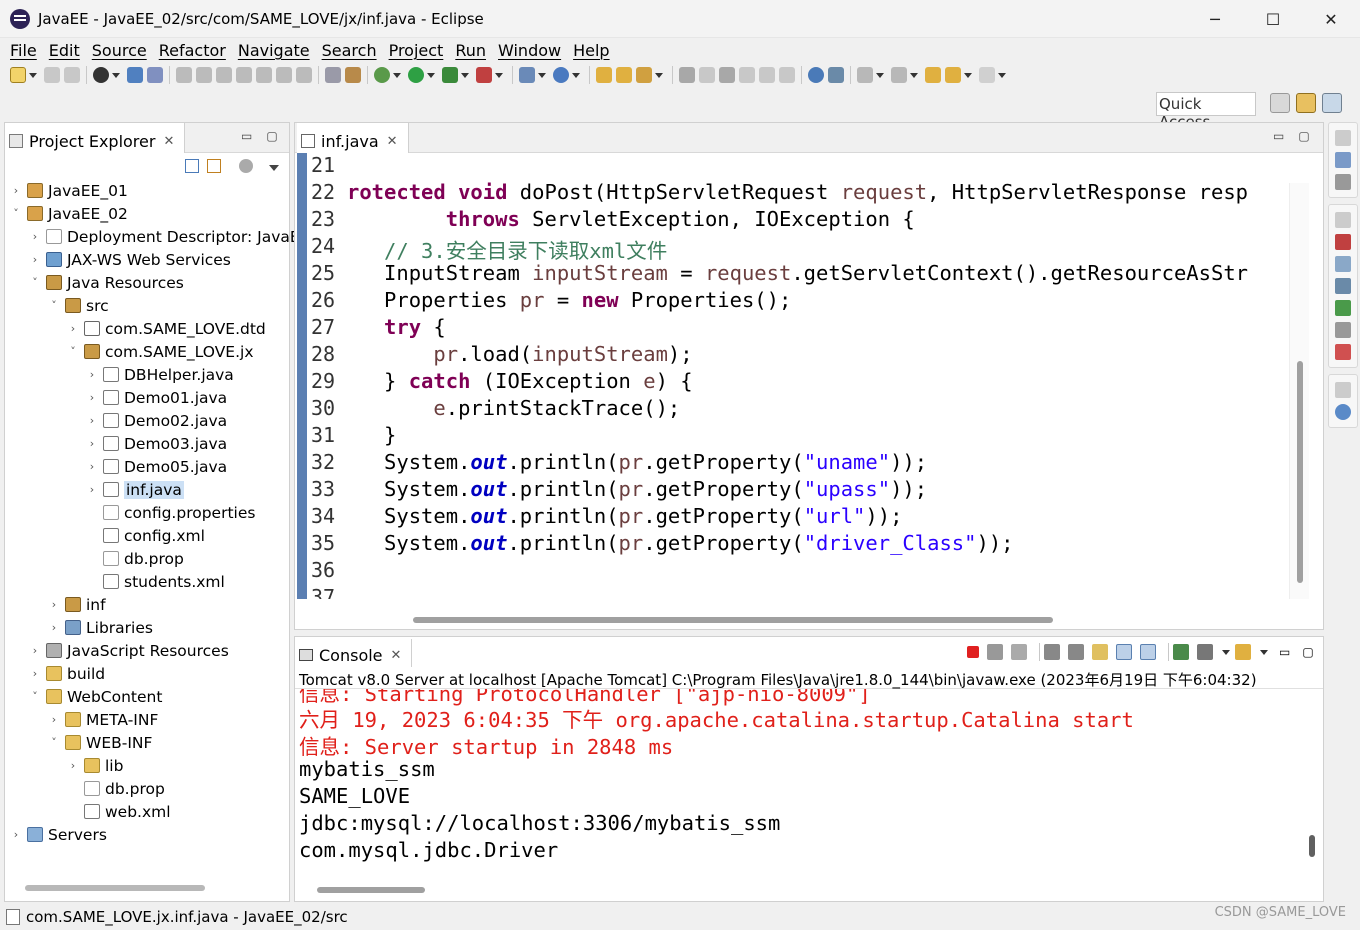 Image resolution: width=1360 pixels, height=930 pixels. What do you see at coordinates (1343, 330) in the screenshot?
I see `snippets-icon` at bounding box center [1343, 330].